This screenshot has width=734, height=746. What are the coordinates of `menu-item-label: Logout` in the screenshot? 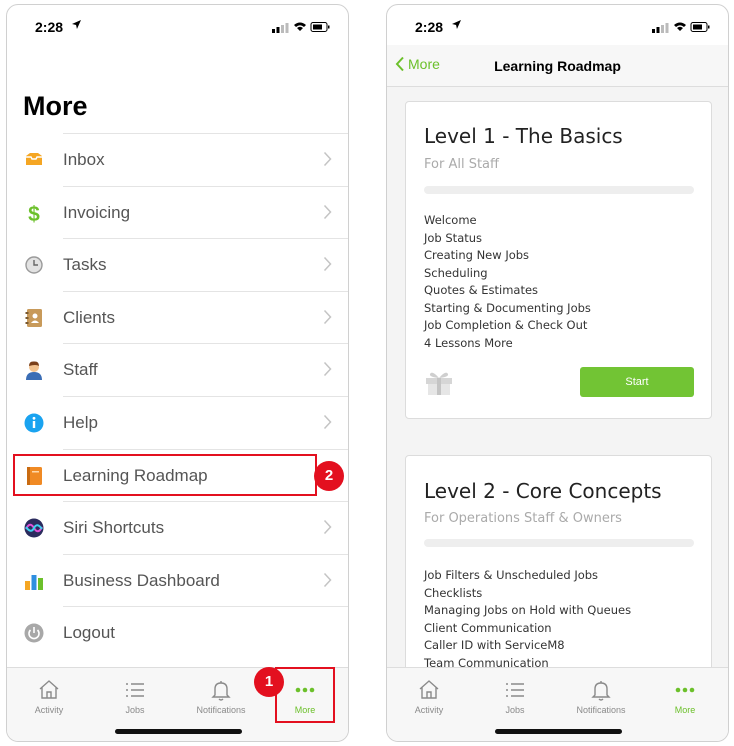 It's located at (89, 633).